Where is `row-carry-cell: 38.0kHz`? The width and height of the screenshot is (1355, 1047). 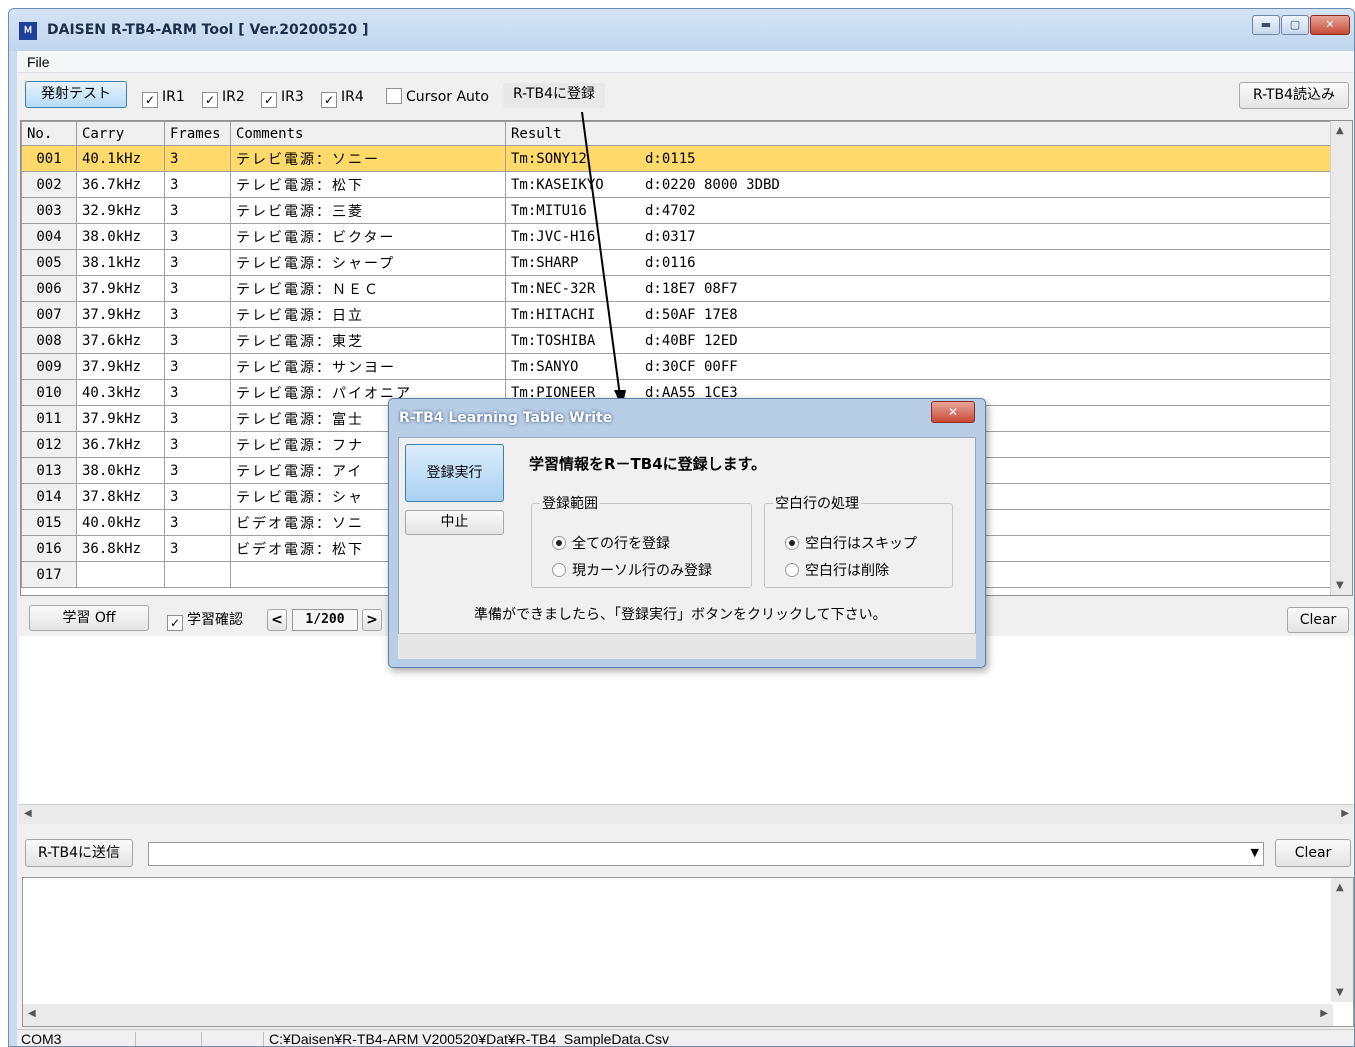 row-carry-cell: 38.0kHz is located at coordinates (120, 236).